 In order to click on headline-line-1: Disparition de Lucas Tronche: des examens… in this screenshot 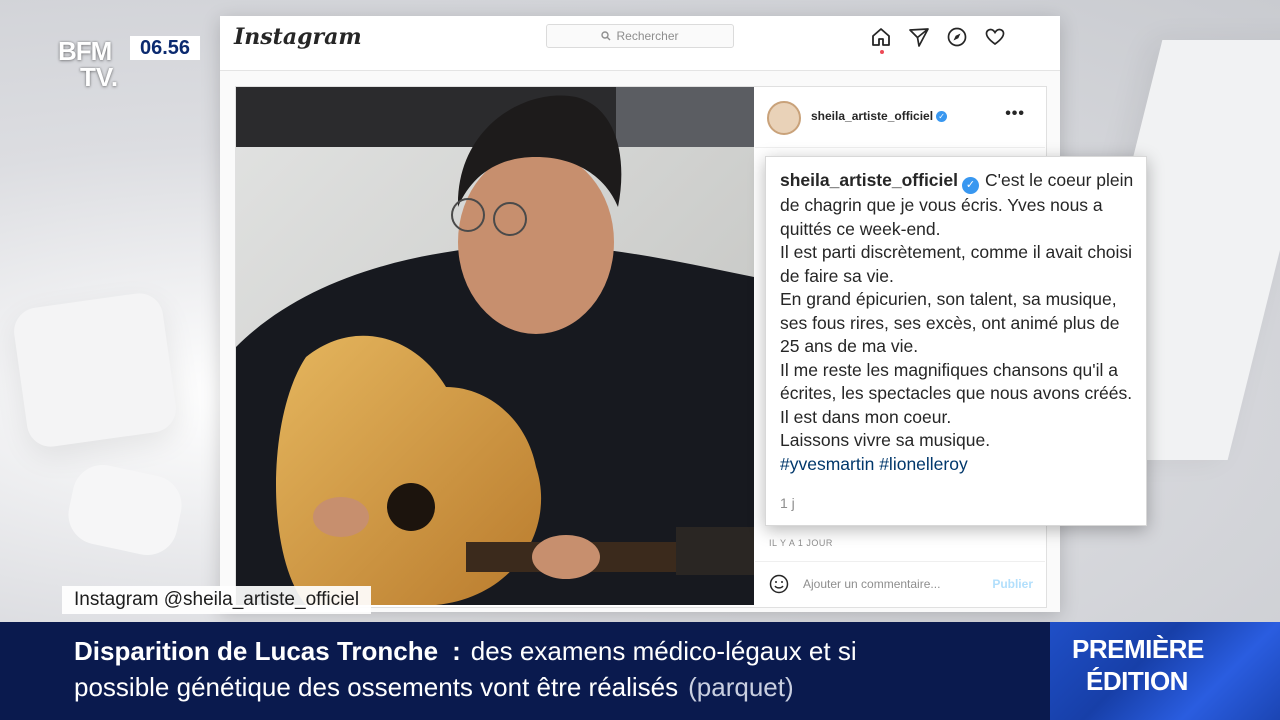, I will do `click(465, 651)`.